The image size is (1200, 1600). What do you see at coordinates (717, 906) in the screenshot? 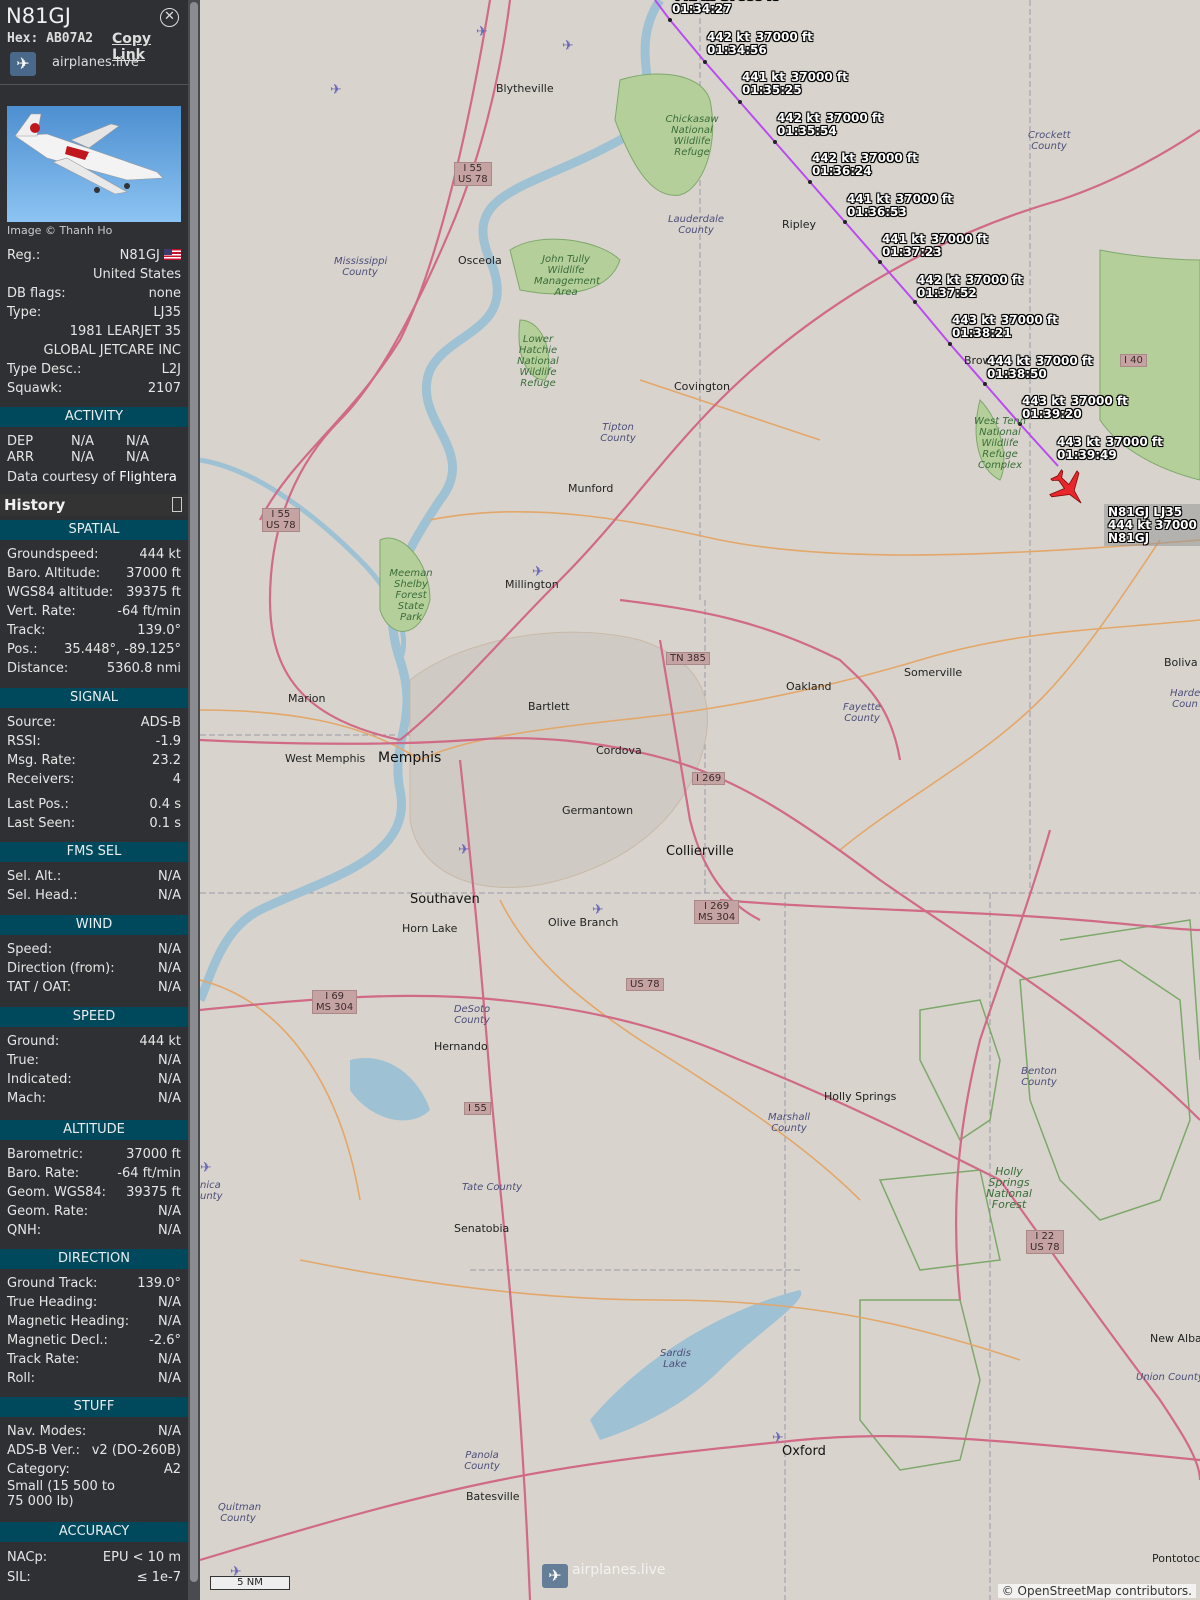
I see `shield-text: I 269` at bounding box center [717, 906].